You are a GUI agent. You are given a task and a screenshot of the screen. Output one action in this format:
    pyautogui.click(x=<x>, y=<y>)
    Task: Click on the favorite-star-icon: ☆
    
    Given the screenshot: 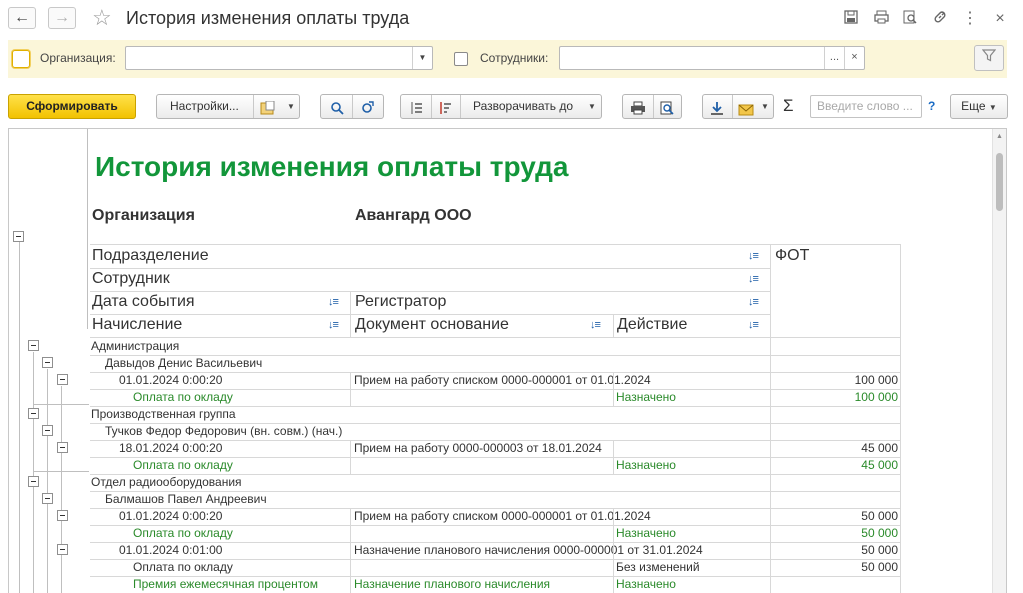 What is the action you would take?
    pyautogui.click(x=102, y=18)
    